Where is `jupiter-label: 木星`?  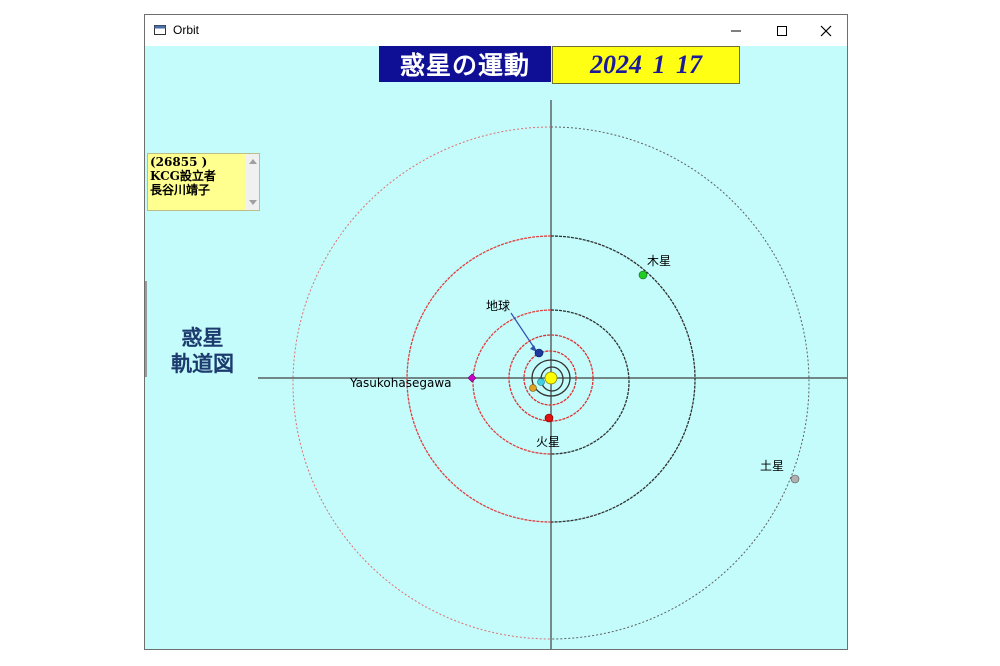
jupiter-label: 木星 is located at coordinates (659, 261).